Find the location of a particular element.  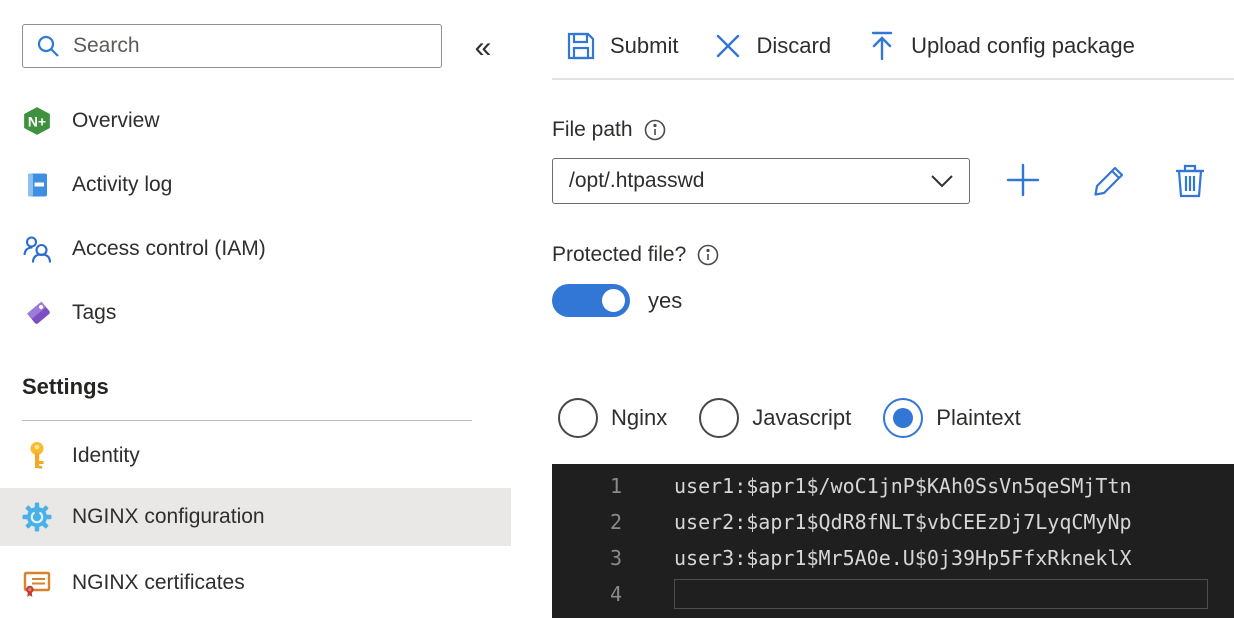

editor-line: 3 user3:$apr1$Mr5A0e.U$0j39Hp5FfxRkneklX is located at coordinates (893, 558).